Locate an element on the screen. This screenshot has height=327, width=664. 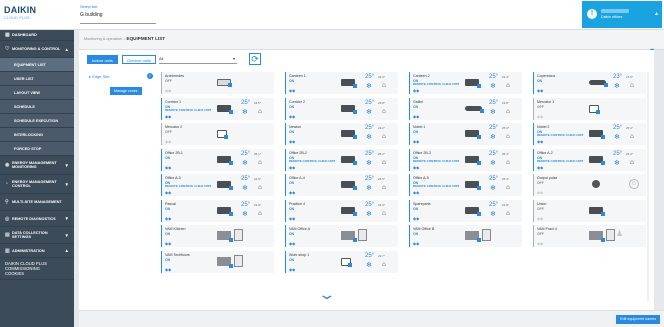
vam-detail-icon is located at coordinates (362, 235).